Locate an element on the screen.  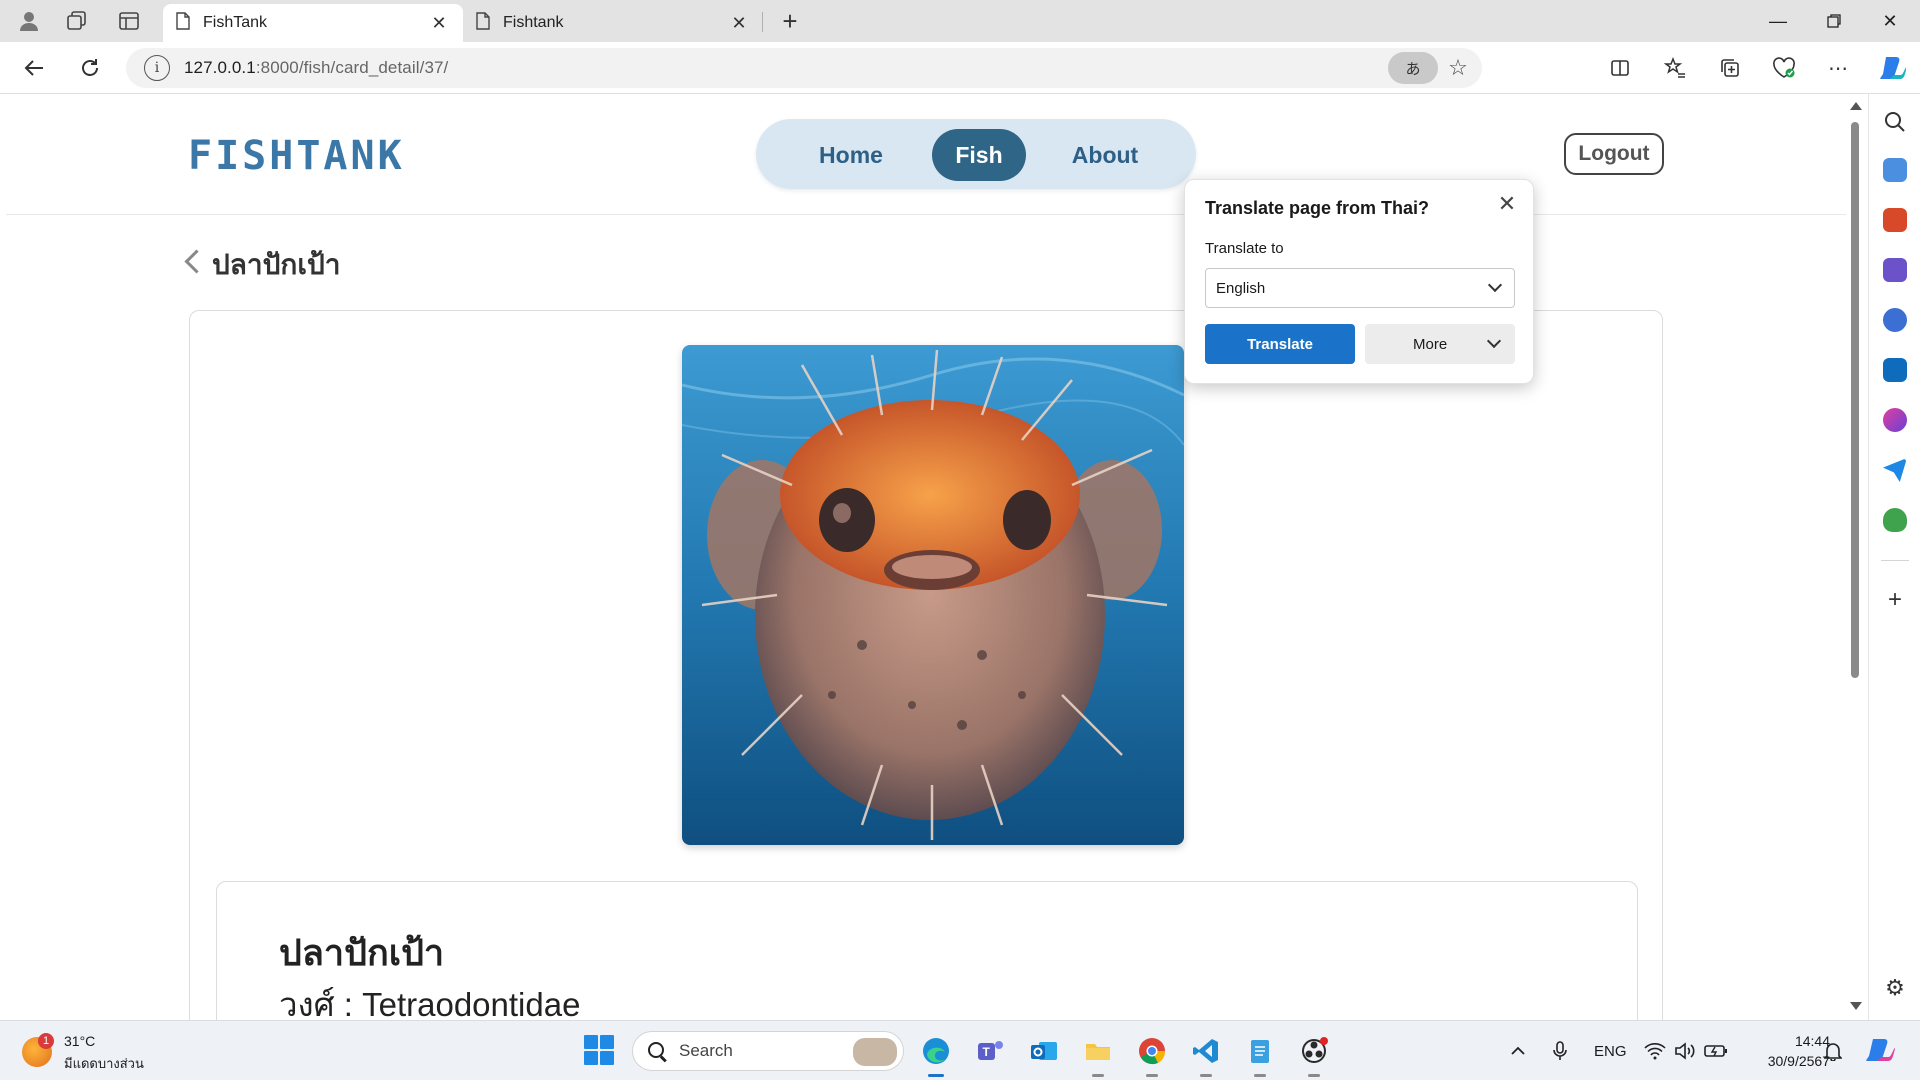
fish-photo is located at coordinates (933, 595).